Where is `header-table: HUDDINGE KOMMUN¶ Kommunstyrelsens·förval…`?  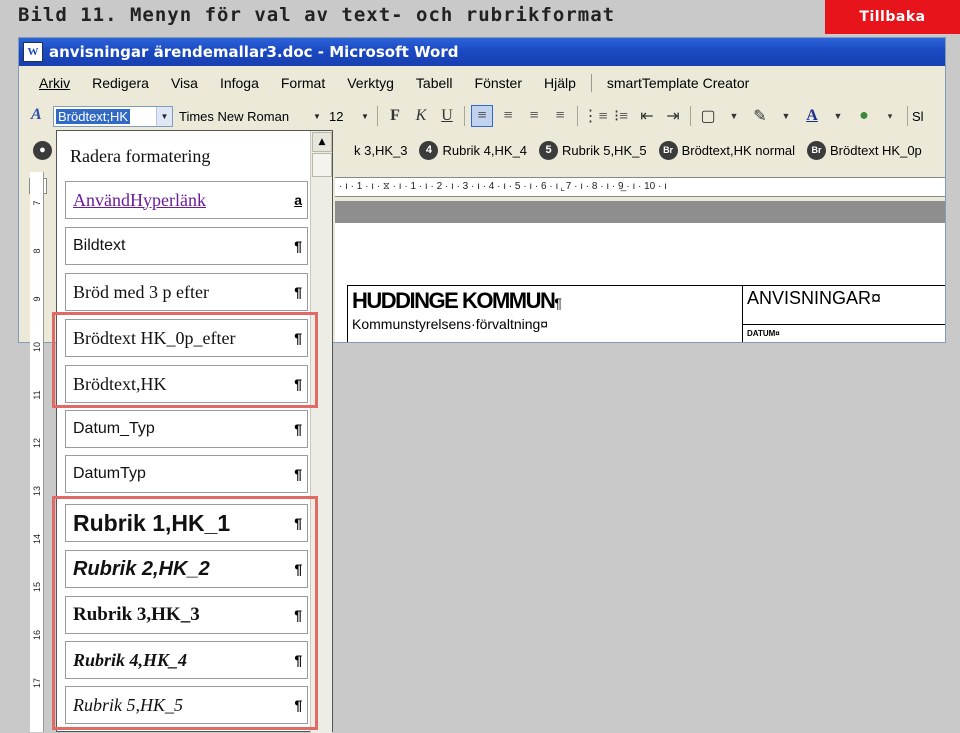 header-table: HUDDINGE KOMMUN¶ Kommunstyrelsens·förval… is located at coordinates (646, 313).